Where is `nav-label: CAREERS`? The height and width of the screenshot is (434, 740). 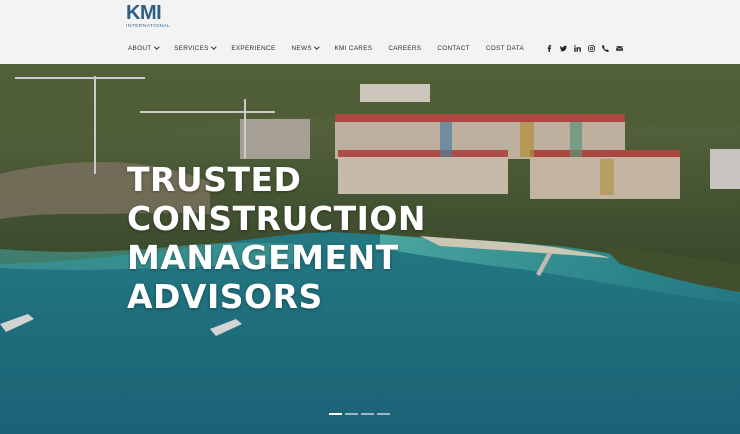
nav-label: CAREERS is located at coordinates (405, 48).